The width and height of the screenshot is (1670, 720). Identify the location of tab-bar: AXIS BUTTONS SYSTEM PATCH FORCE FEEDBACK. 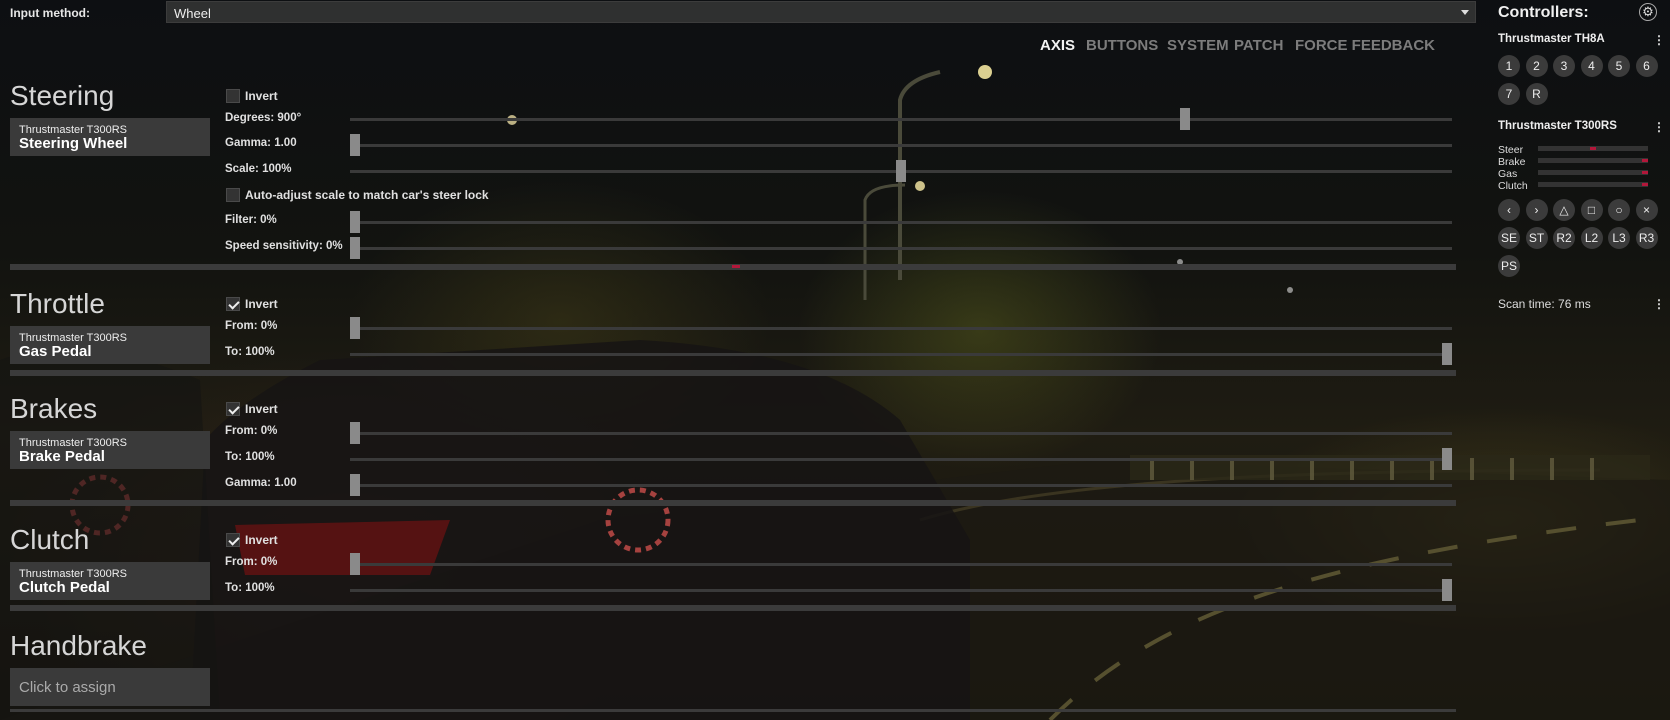
(1237, 47).